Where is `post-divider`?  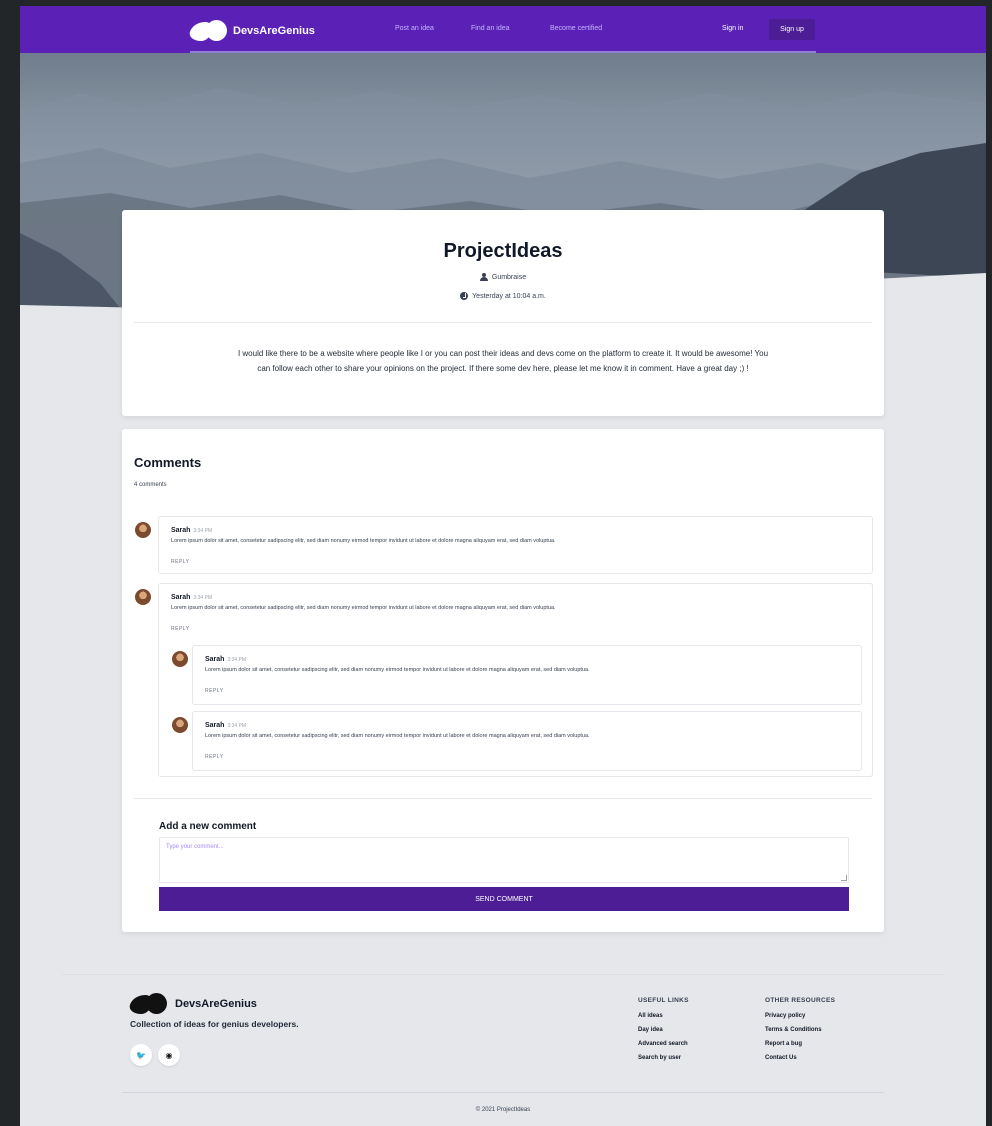 post-divider is located at coordinates (503, 322).